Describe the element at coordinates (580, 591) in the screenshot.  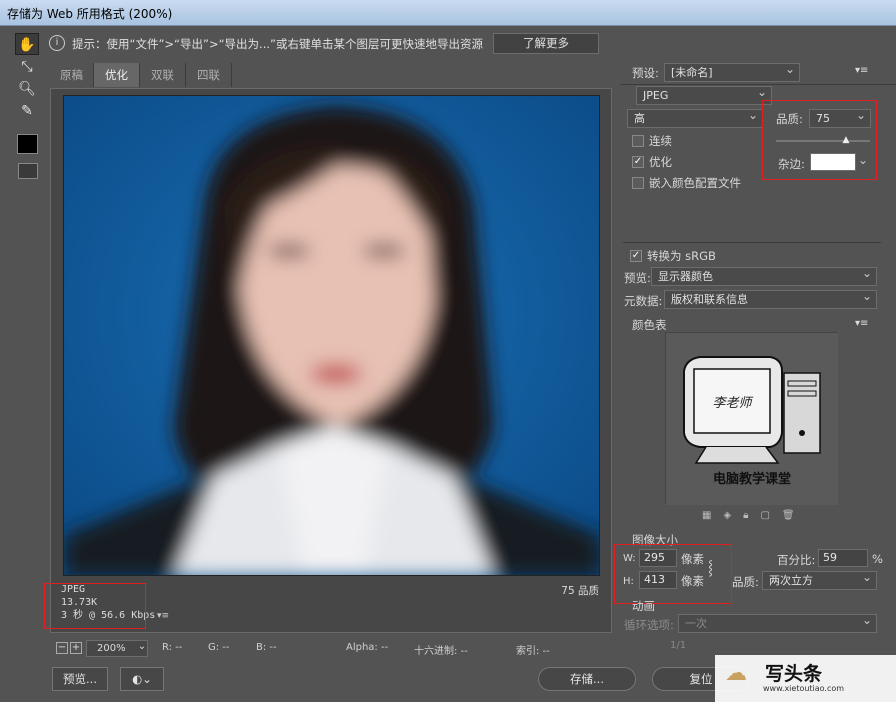
I see `preview-quality-label: 75 品质` at that location.